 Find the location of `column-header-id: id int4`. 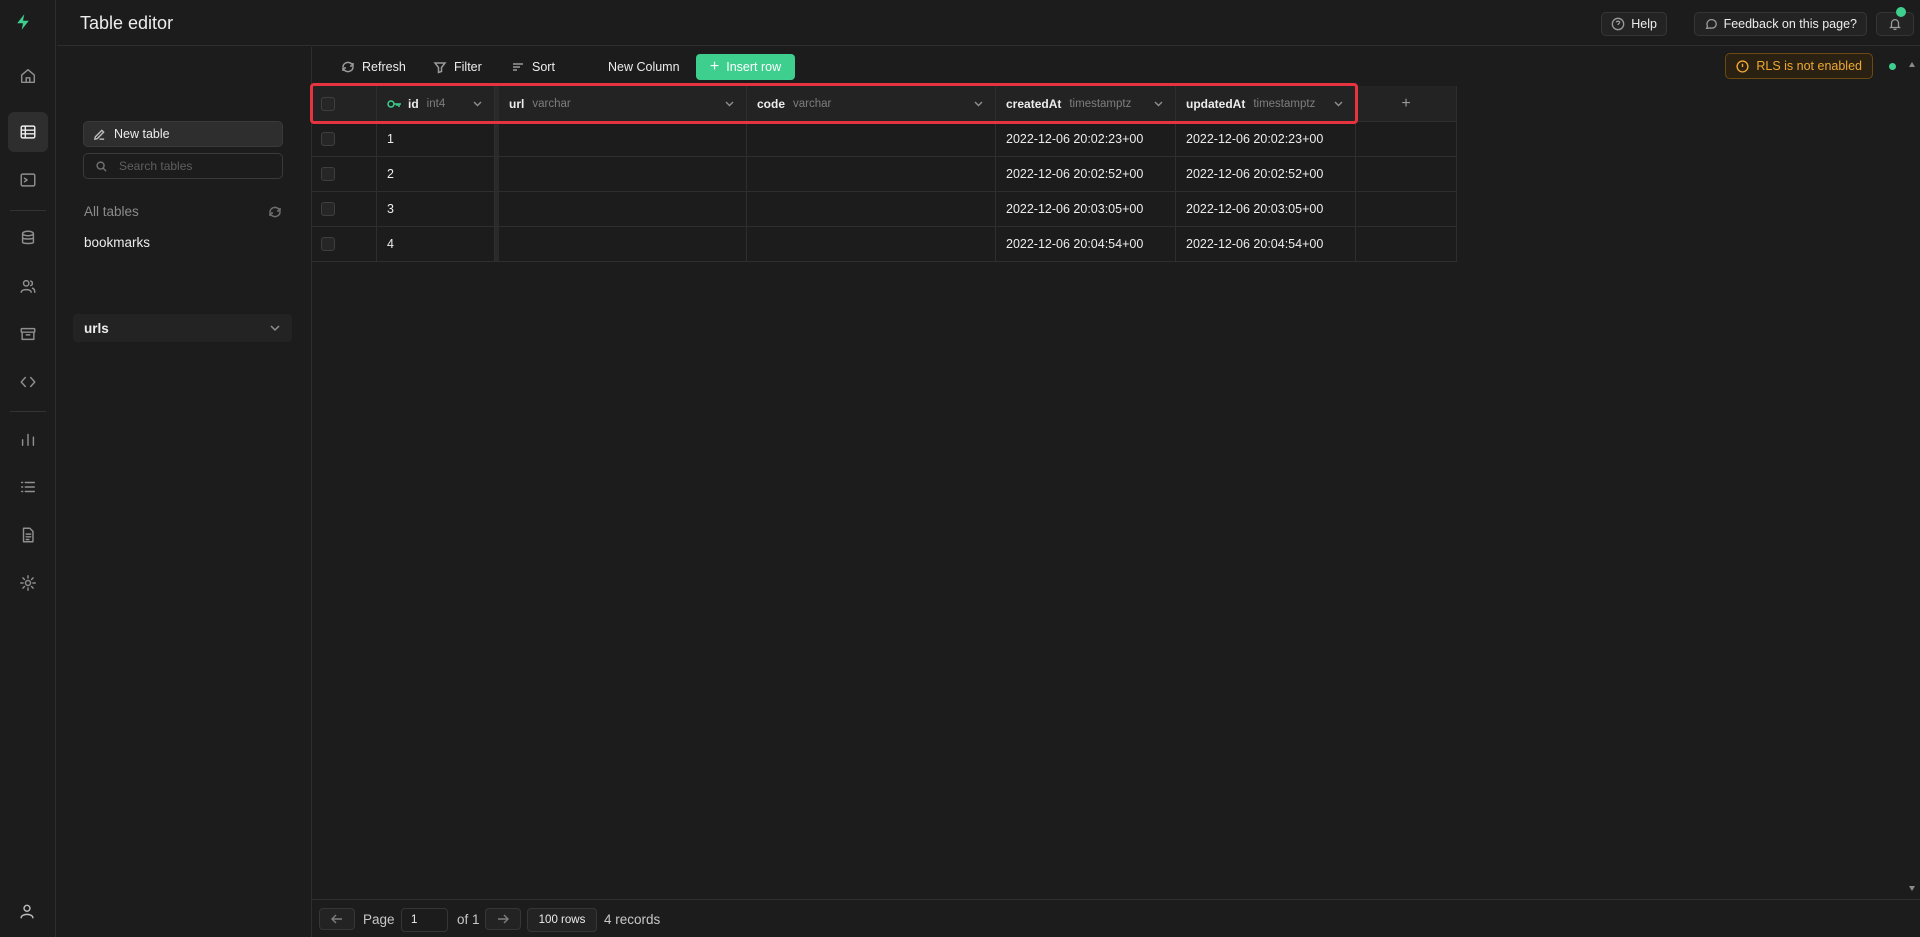

column-header-id: id int4 is located at coordinates (436, 103).